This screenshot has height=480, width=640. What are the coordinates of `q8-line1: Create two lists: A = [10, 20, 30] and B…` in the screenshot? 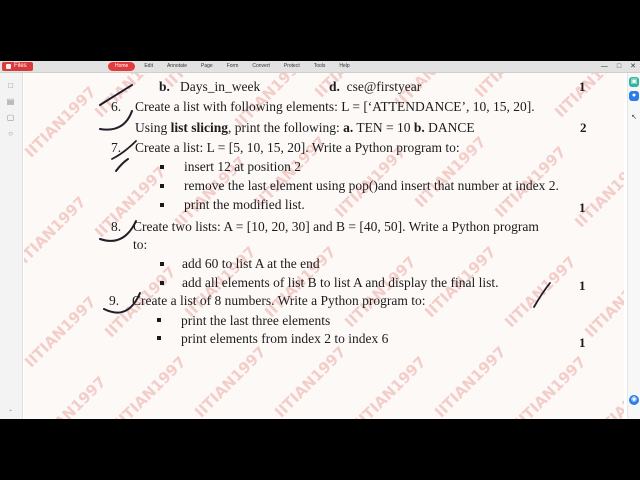 It's located at (336, 226).